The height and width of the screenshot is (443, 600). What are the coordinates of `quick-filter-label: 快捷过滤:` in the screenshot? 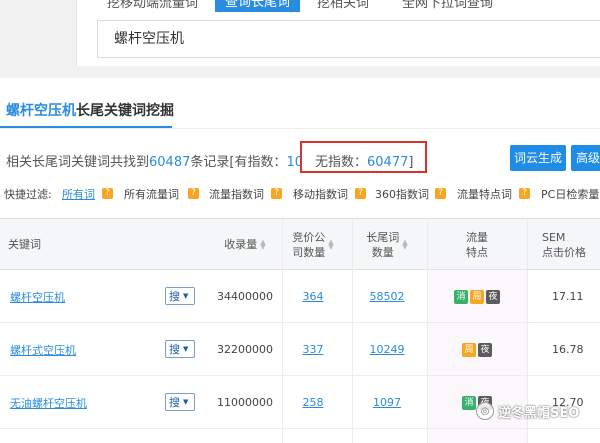 It's located at (28, 194).